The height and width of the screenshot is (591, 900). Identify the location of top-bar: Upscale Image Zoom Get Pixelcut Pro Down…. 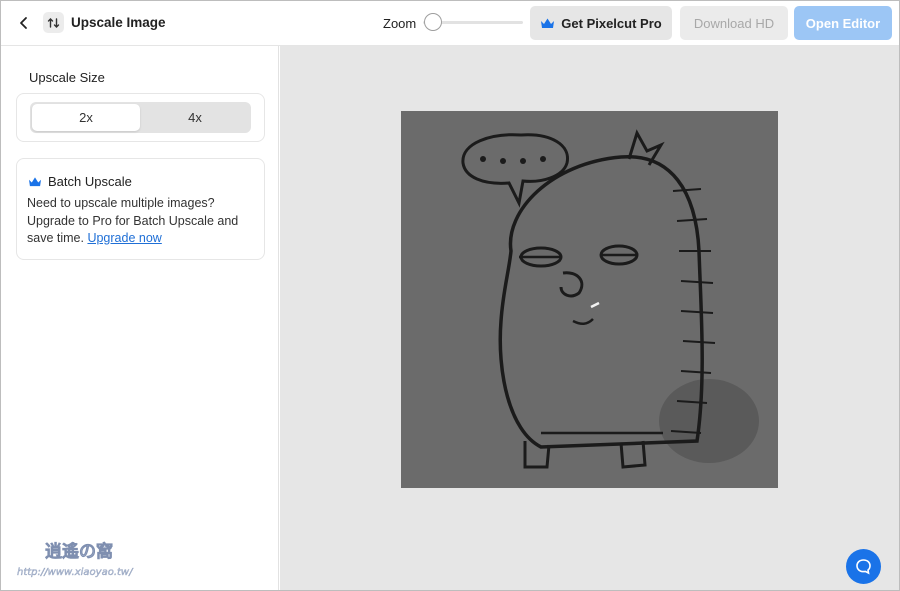
(450, 23).